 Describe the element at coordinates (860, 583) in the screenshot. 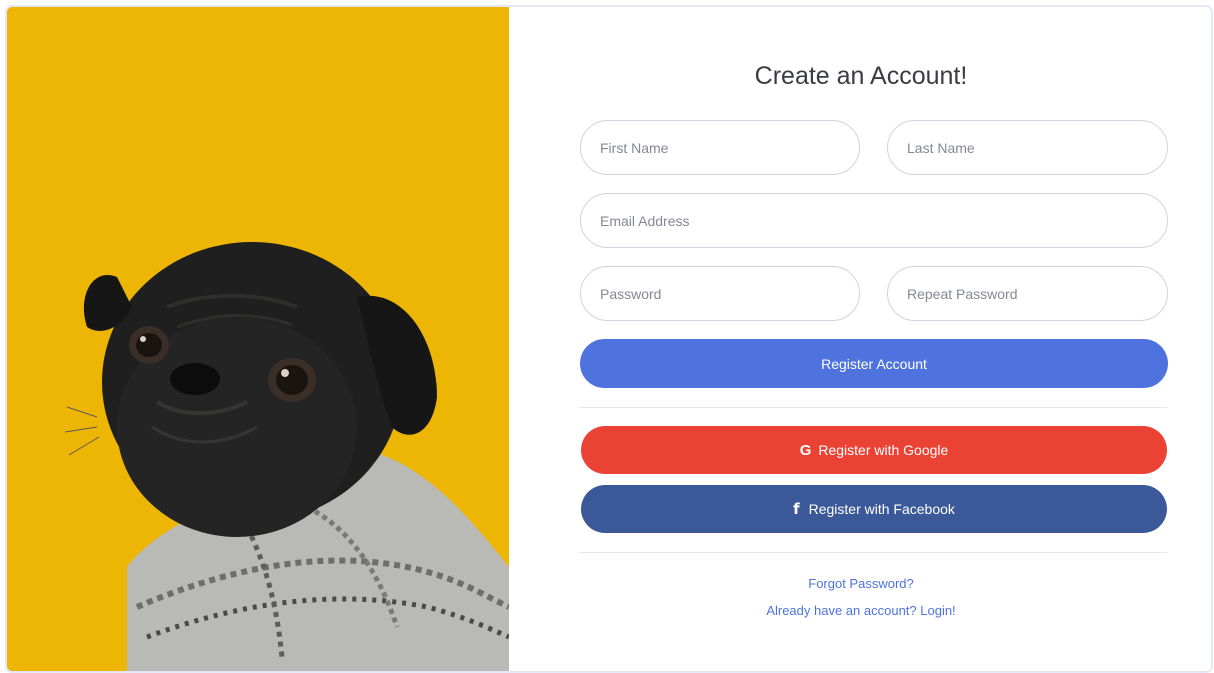

I see `forgot-password-link: Forgot Password?` at that location.